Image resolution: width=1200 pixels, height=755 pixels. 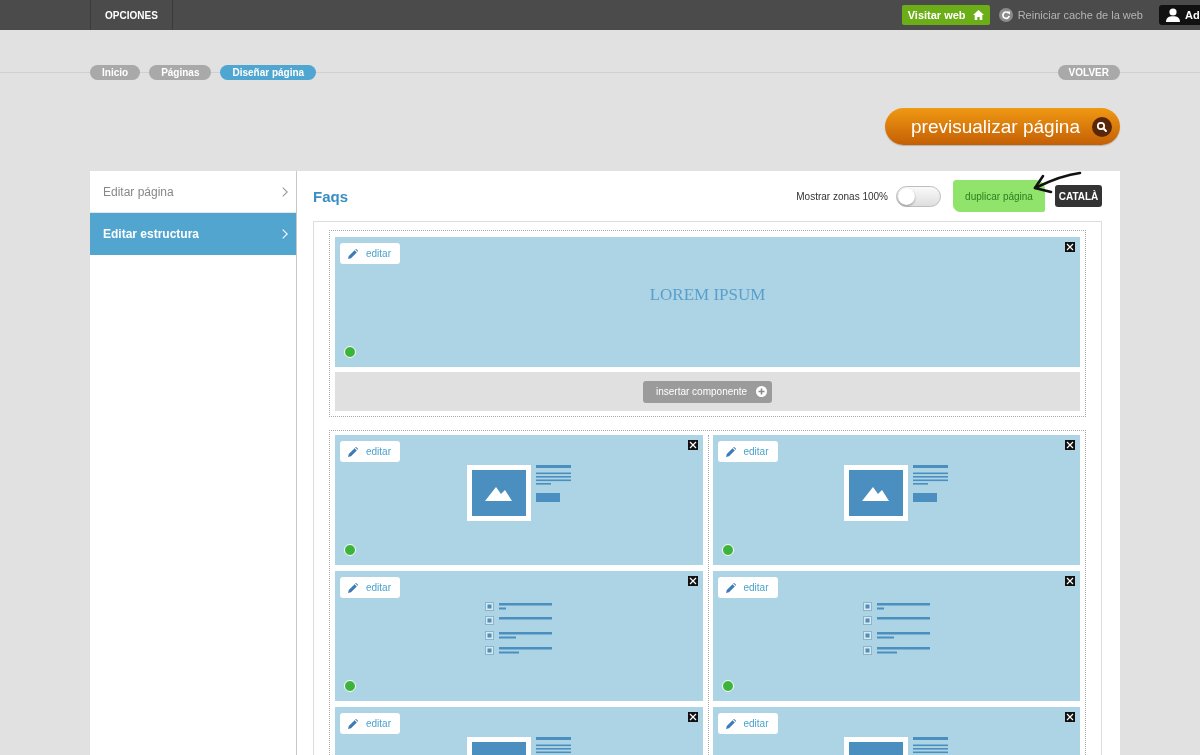 I want to click on preview-page-button: previsualizar página, so click(x=1002, y=126).